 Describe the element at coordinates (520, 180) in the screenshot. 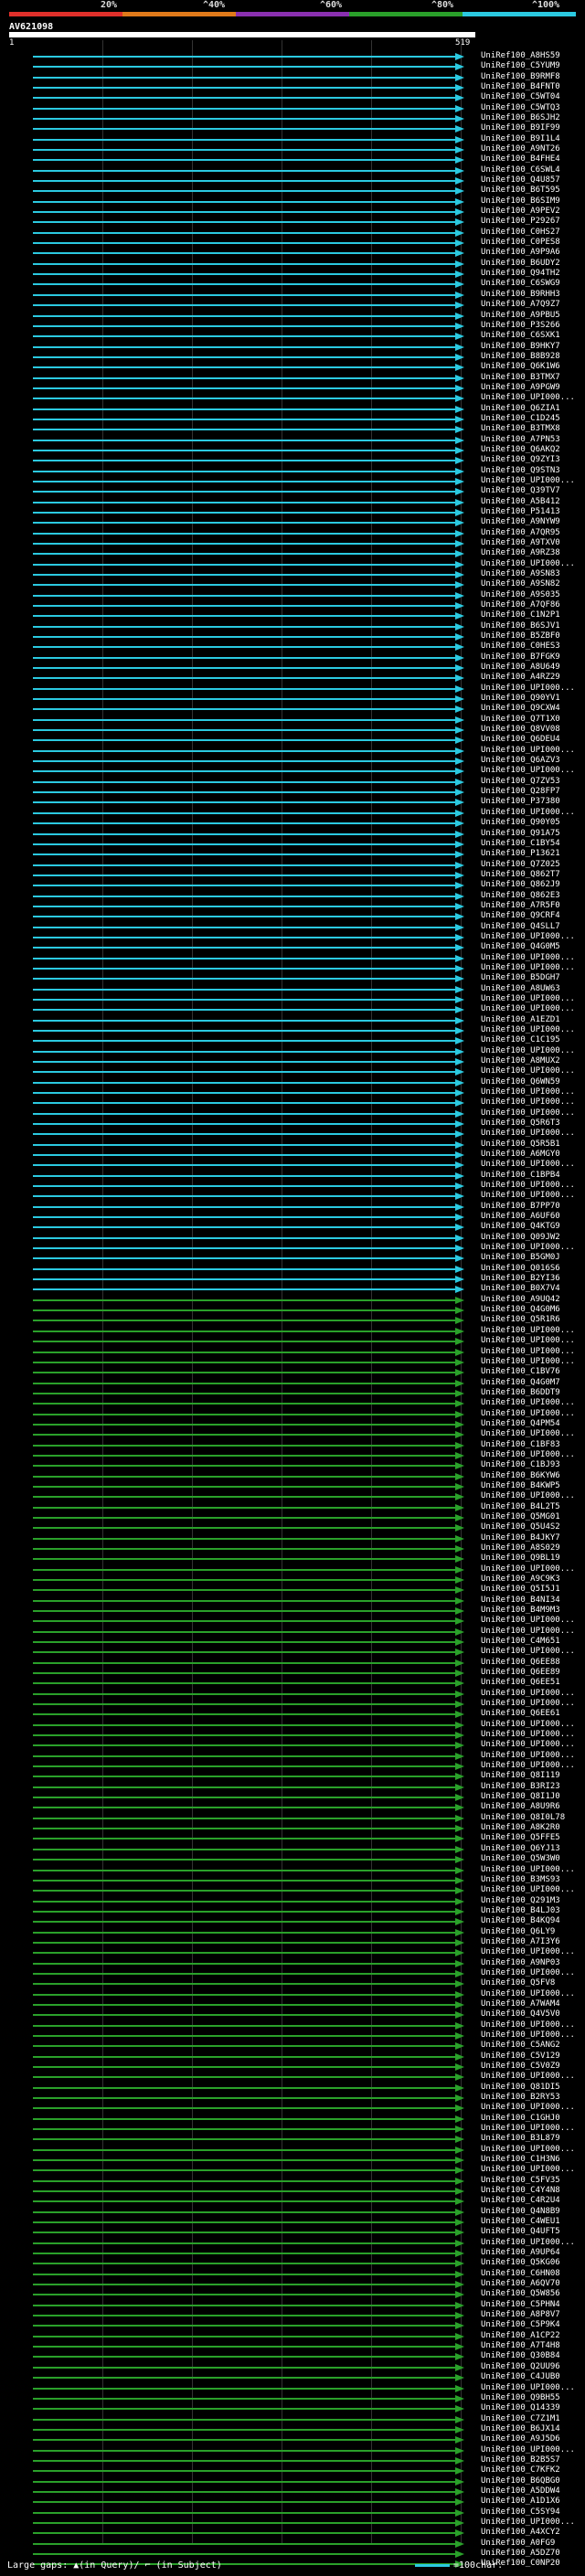

I see `hit-label-link: UniRef100_Q4U857` at that location.